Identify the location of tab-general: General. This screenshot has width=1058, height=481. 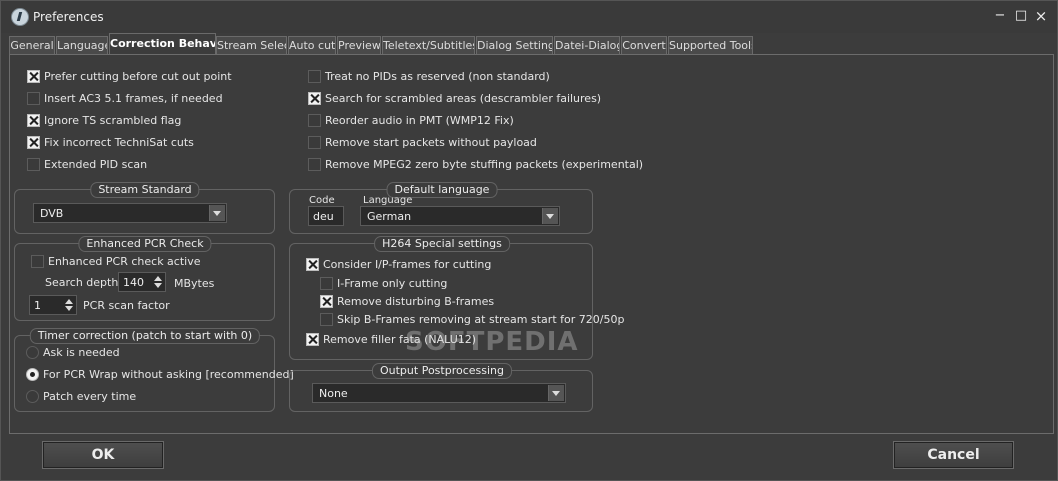
(32, 45).